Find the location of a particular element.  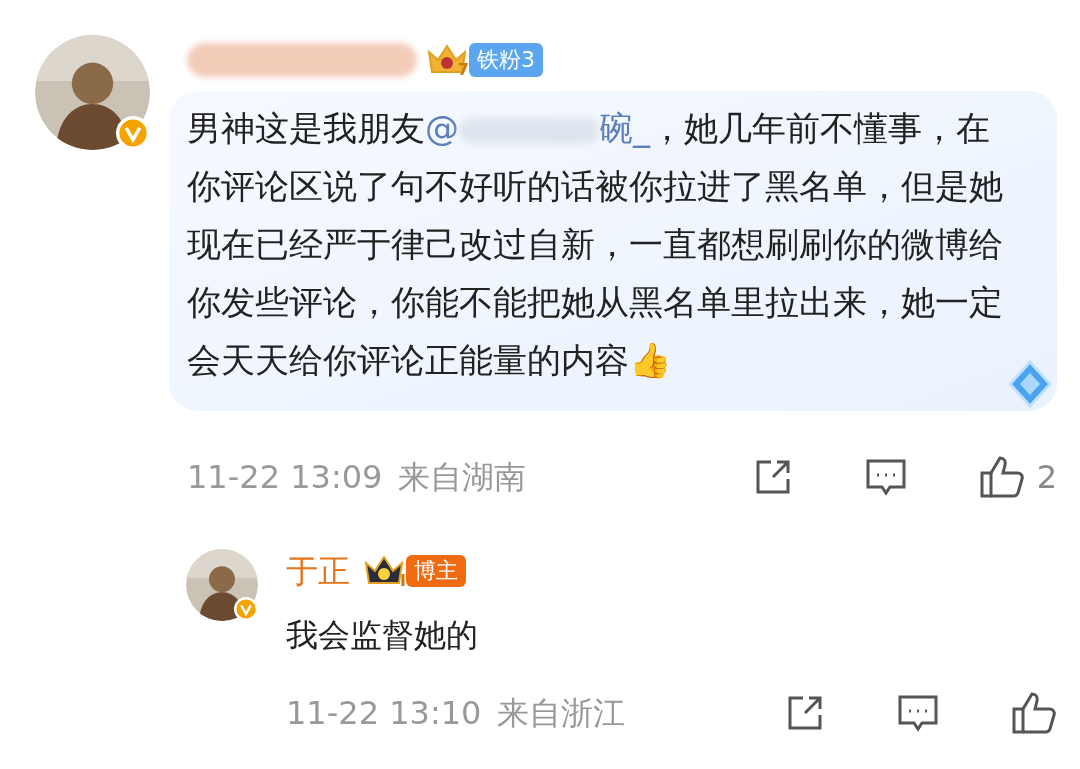

comment-time: 11-22 13:09 is located at coordinates (285, 477).